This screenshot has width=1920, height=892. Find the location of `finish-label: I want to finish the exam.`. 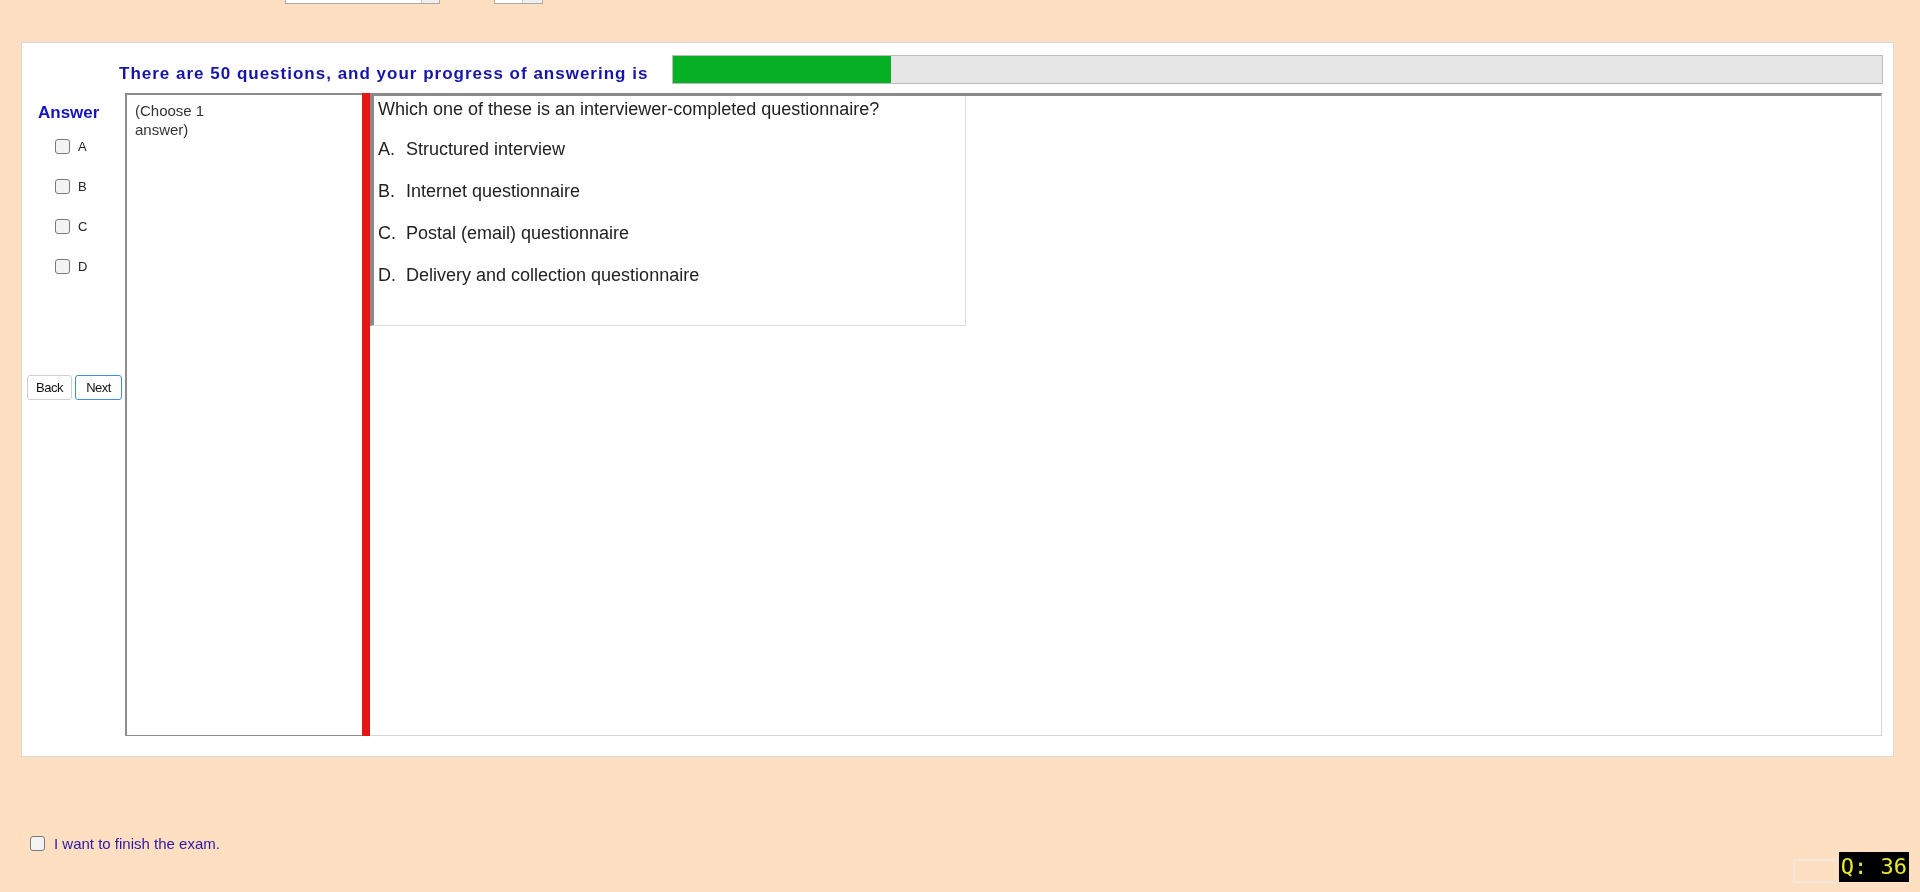

finish-label: I want to finish the exam. is located at coordinates (137, 843).